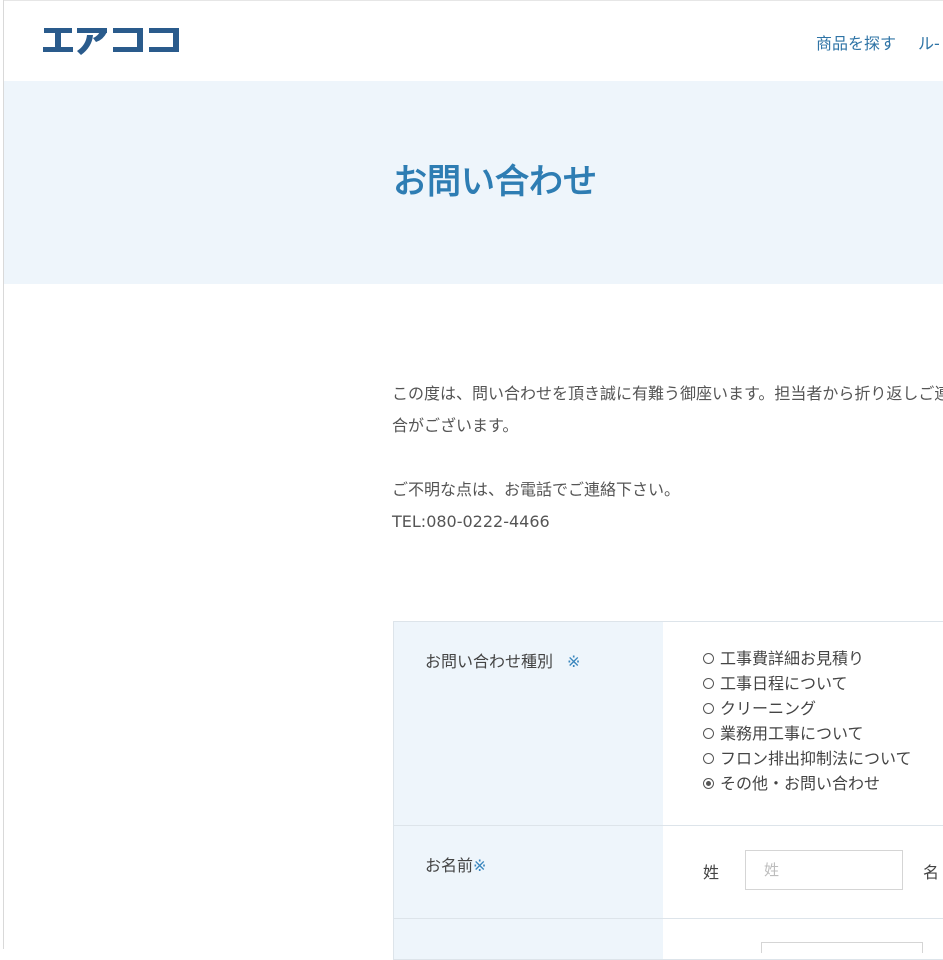  What do you see at coordinates (803, 939) in the screenshot?
I see `field-value-cell` at bounding box center [803, 939].